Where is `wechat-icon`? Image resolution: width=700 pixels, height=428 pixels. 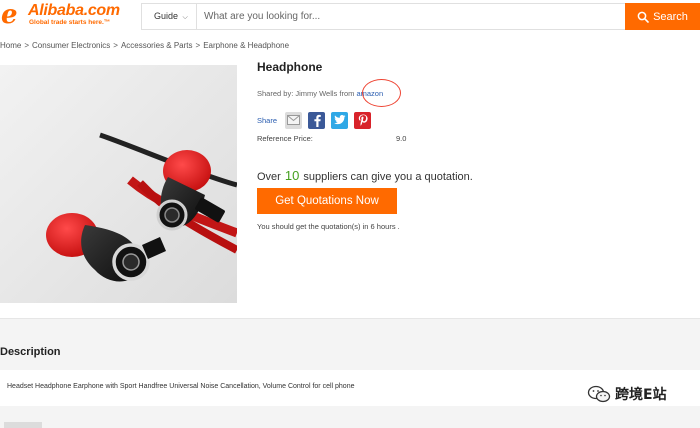 wechat-icon is located at coordinates (599, 394).